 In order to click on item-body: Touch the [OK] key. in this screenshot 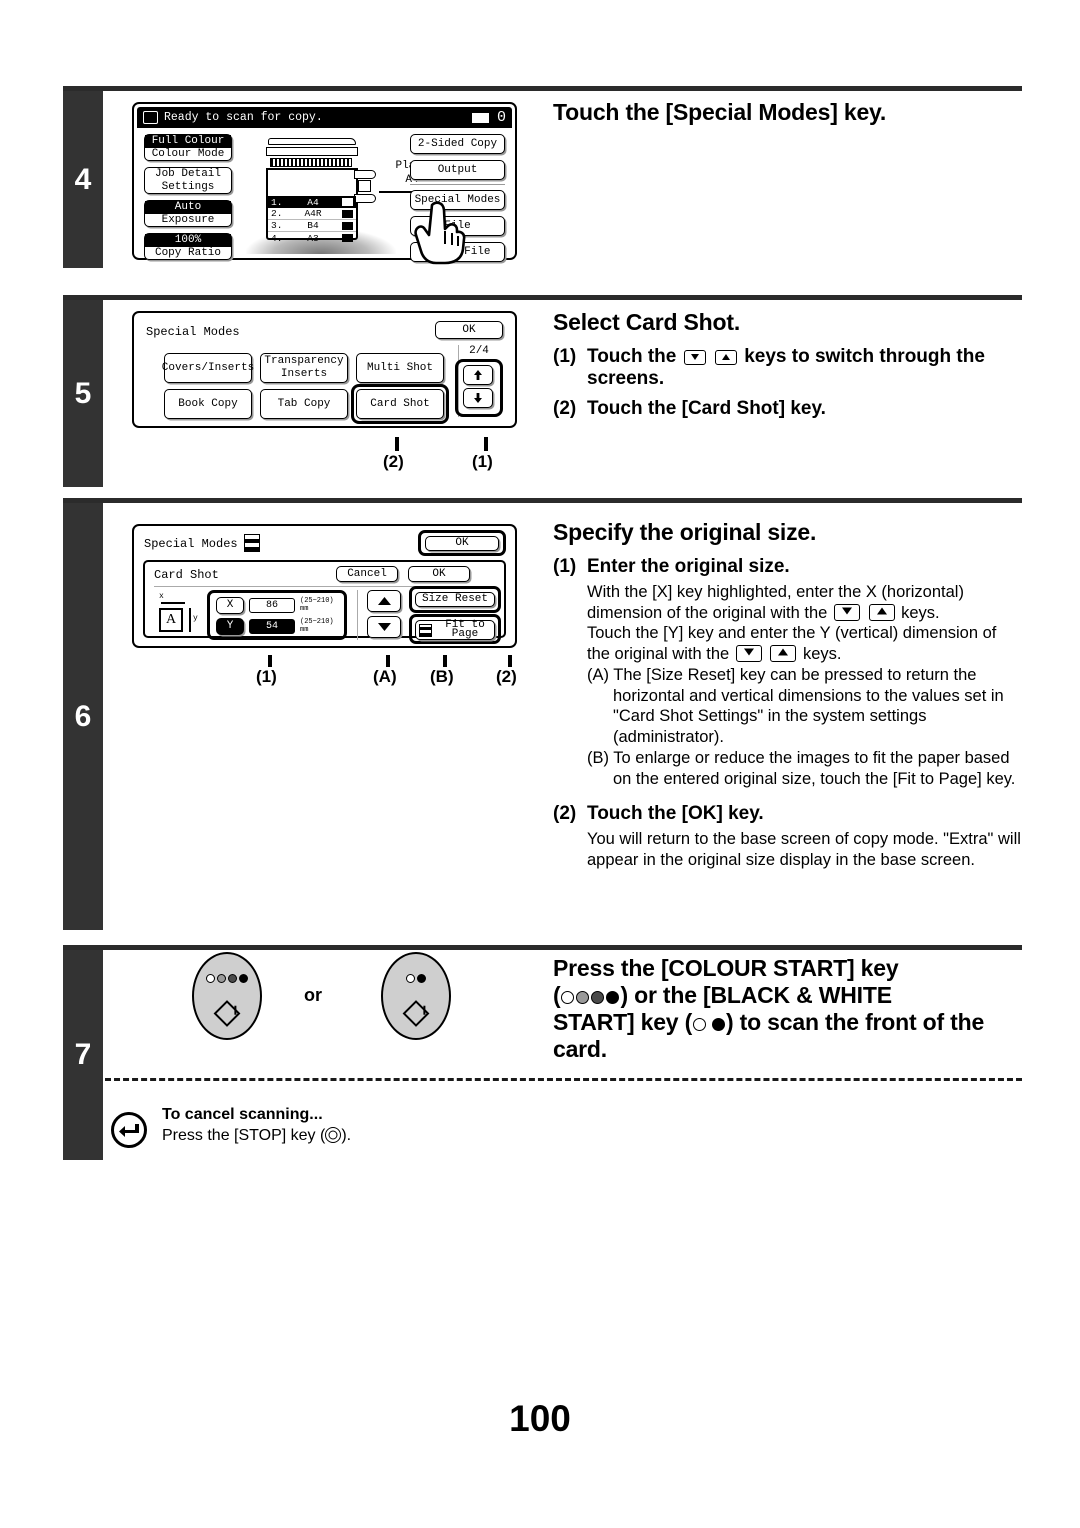, I will do `click(675, 813)`.